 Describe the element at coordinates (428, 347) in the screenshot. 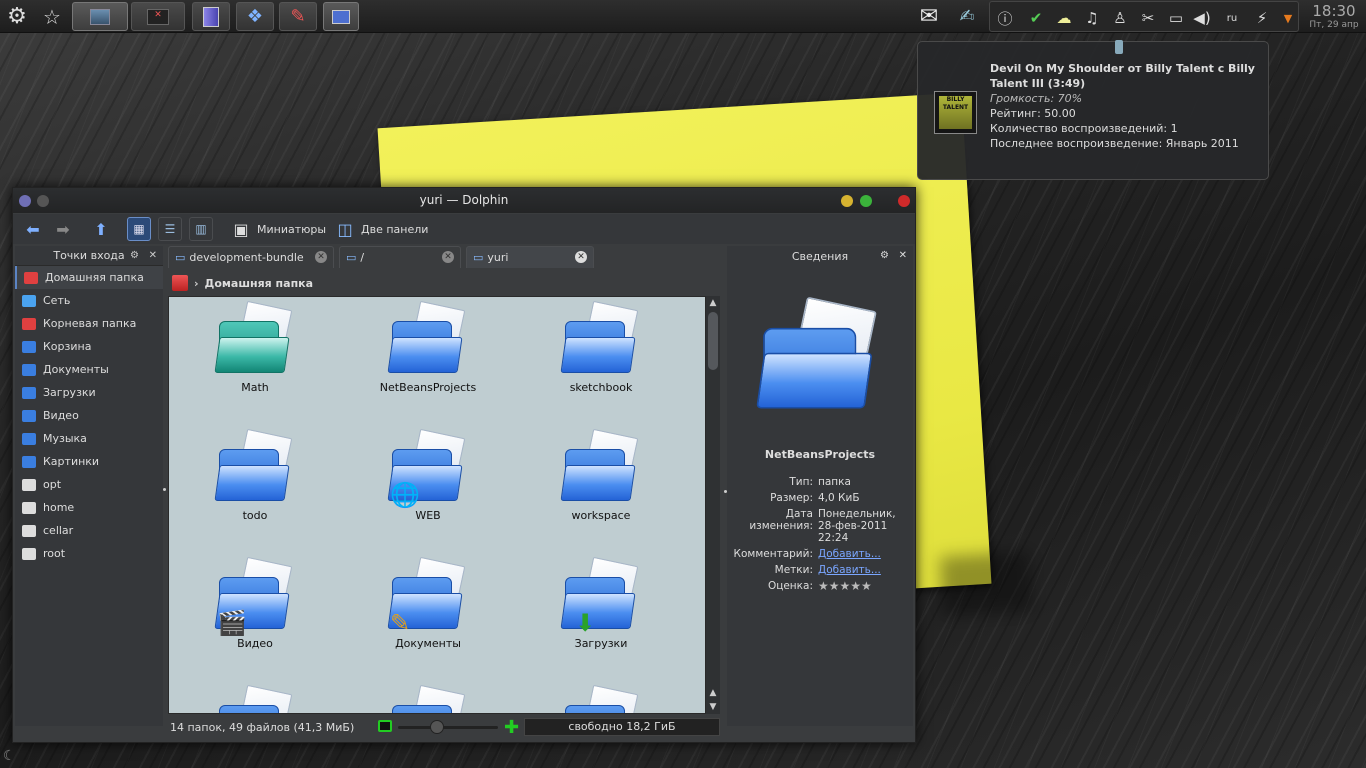

I see `file-item-netbeans: NetBeansProjects` at that location.